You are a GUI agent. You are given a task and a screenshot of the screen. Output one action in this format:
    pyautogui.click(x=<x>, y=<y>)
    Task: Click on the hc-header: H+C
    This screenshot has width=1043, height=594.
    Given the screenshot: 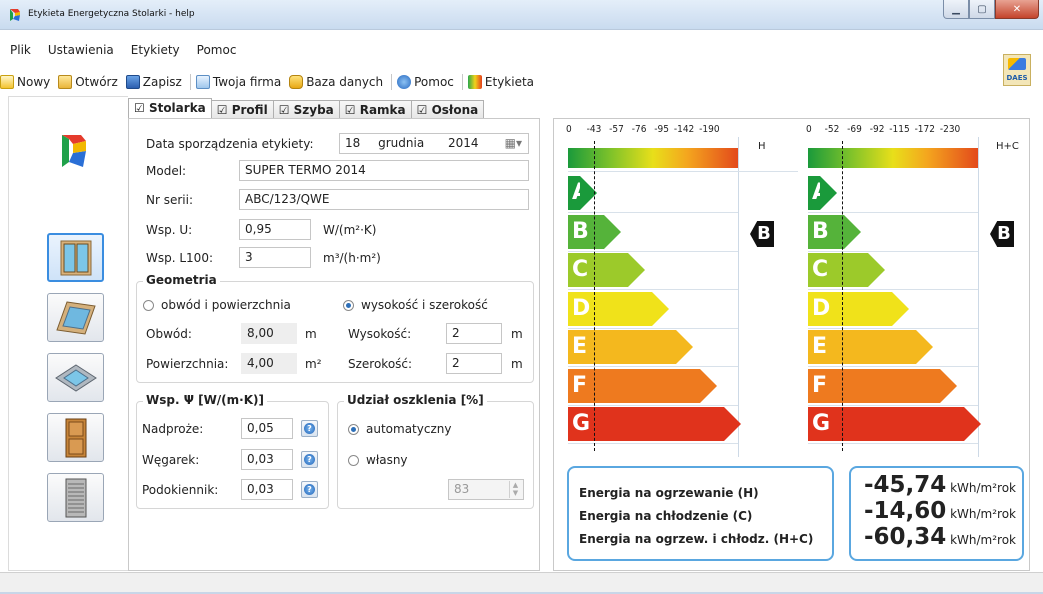 What is the action you would take?
    pyautogui.click(x=1007, y=146)
    